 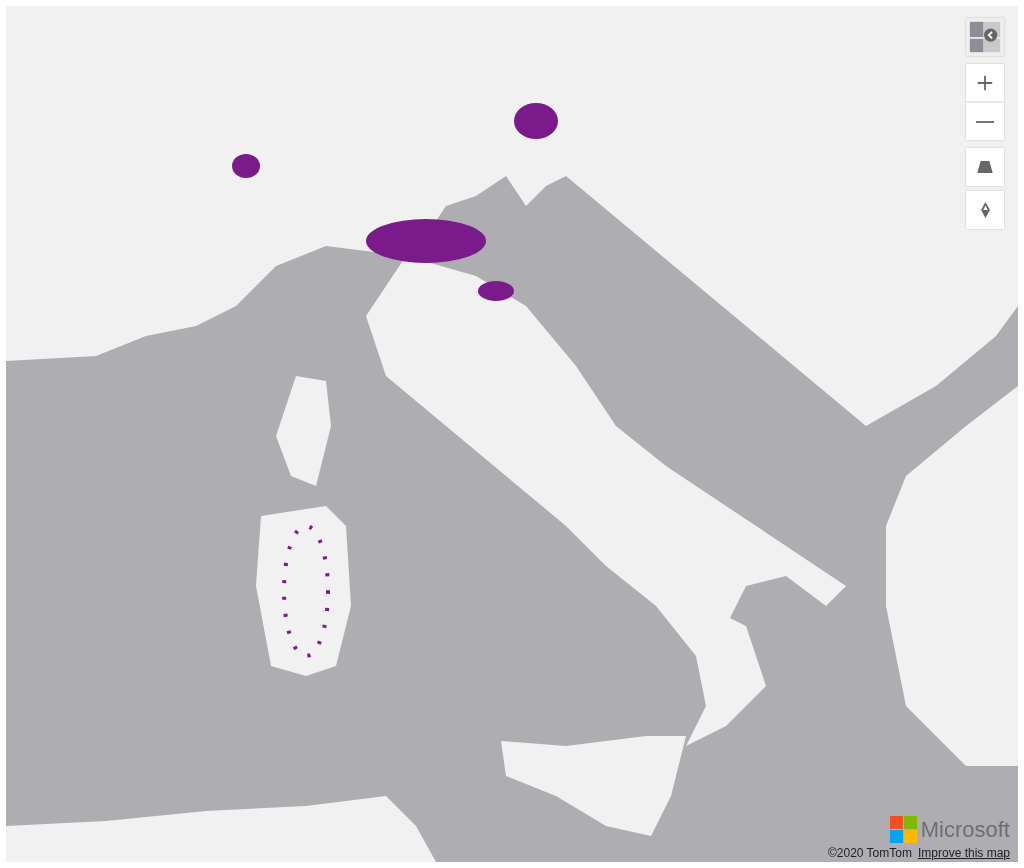 I want to click on logo-text: Microsoft, so click(x=965, y=829).